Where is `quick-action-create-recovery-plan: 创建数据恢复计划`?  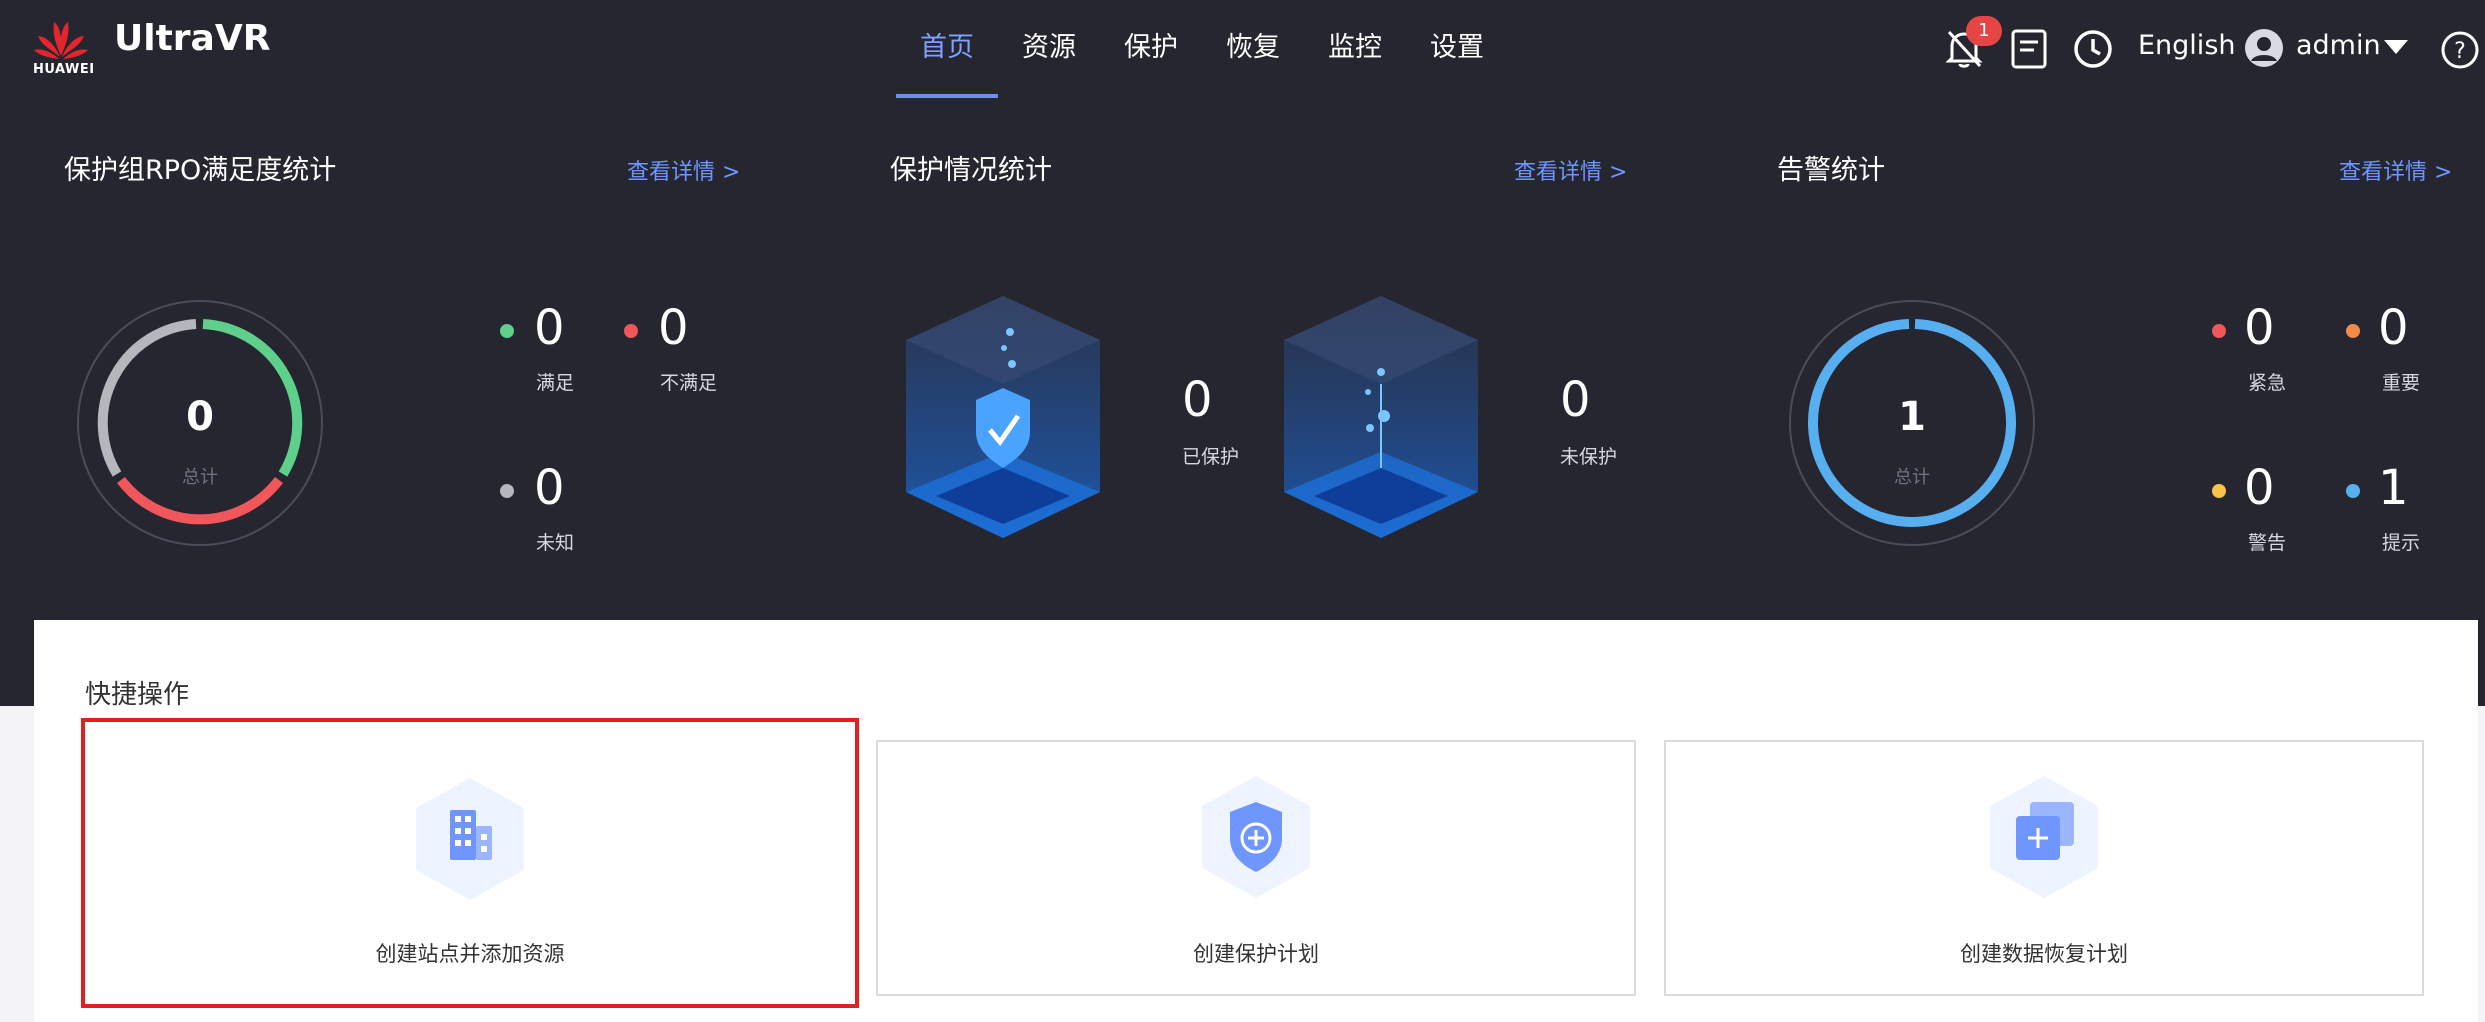 quick-action-create-recovery-plan: 创建数据恢复计划 is located at coordinates (2044, 868).